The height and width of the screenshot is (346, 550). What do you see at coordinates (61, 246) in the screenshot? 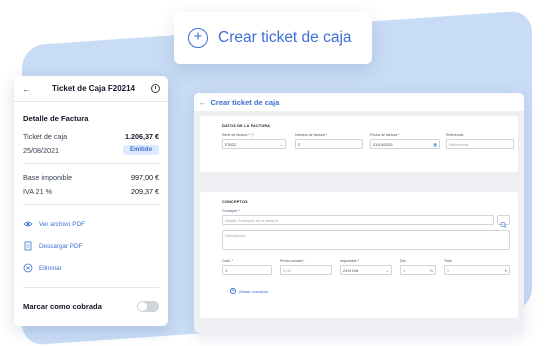
I see `download-pdf-label: Descargar PDF` at bounding box center [61, 246].